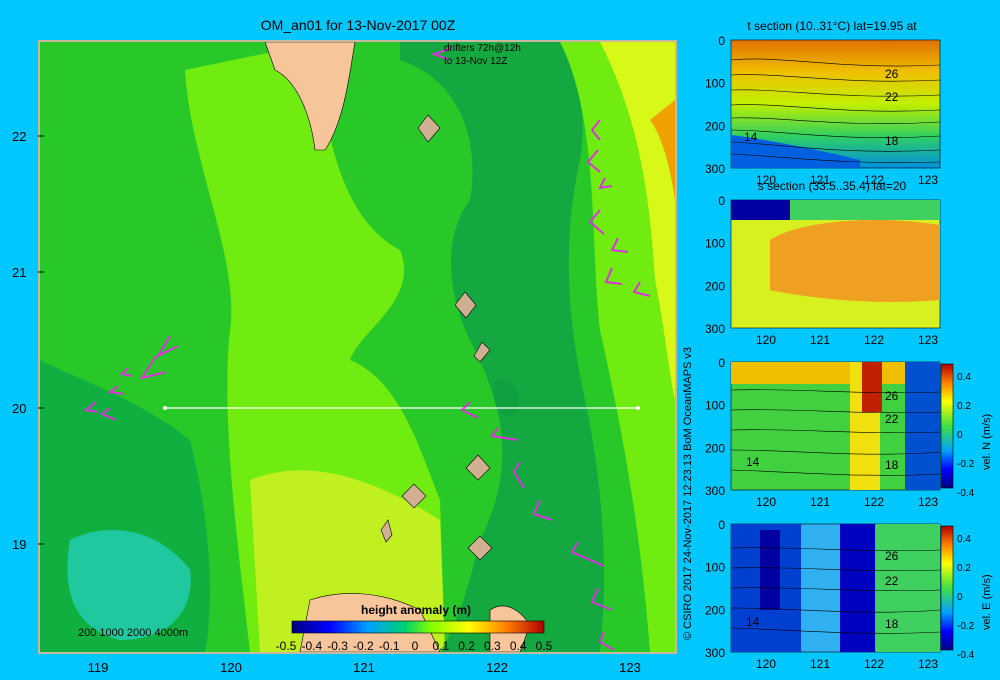  What do you see at coordinates (892, 556) in the screenshot?
I see `vel-e-contour-label: 26` at bounding box center [892, 556].